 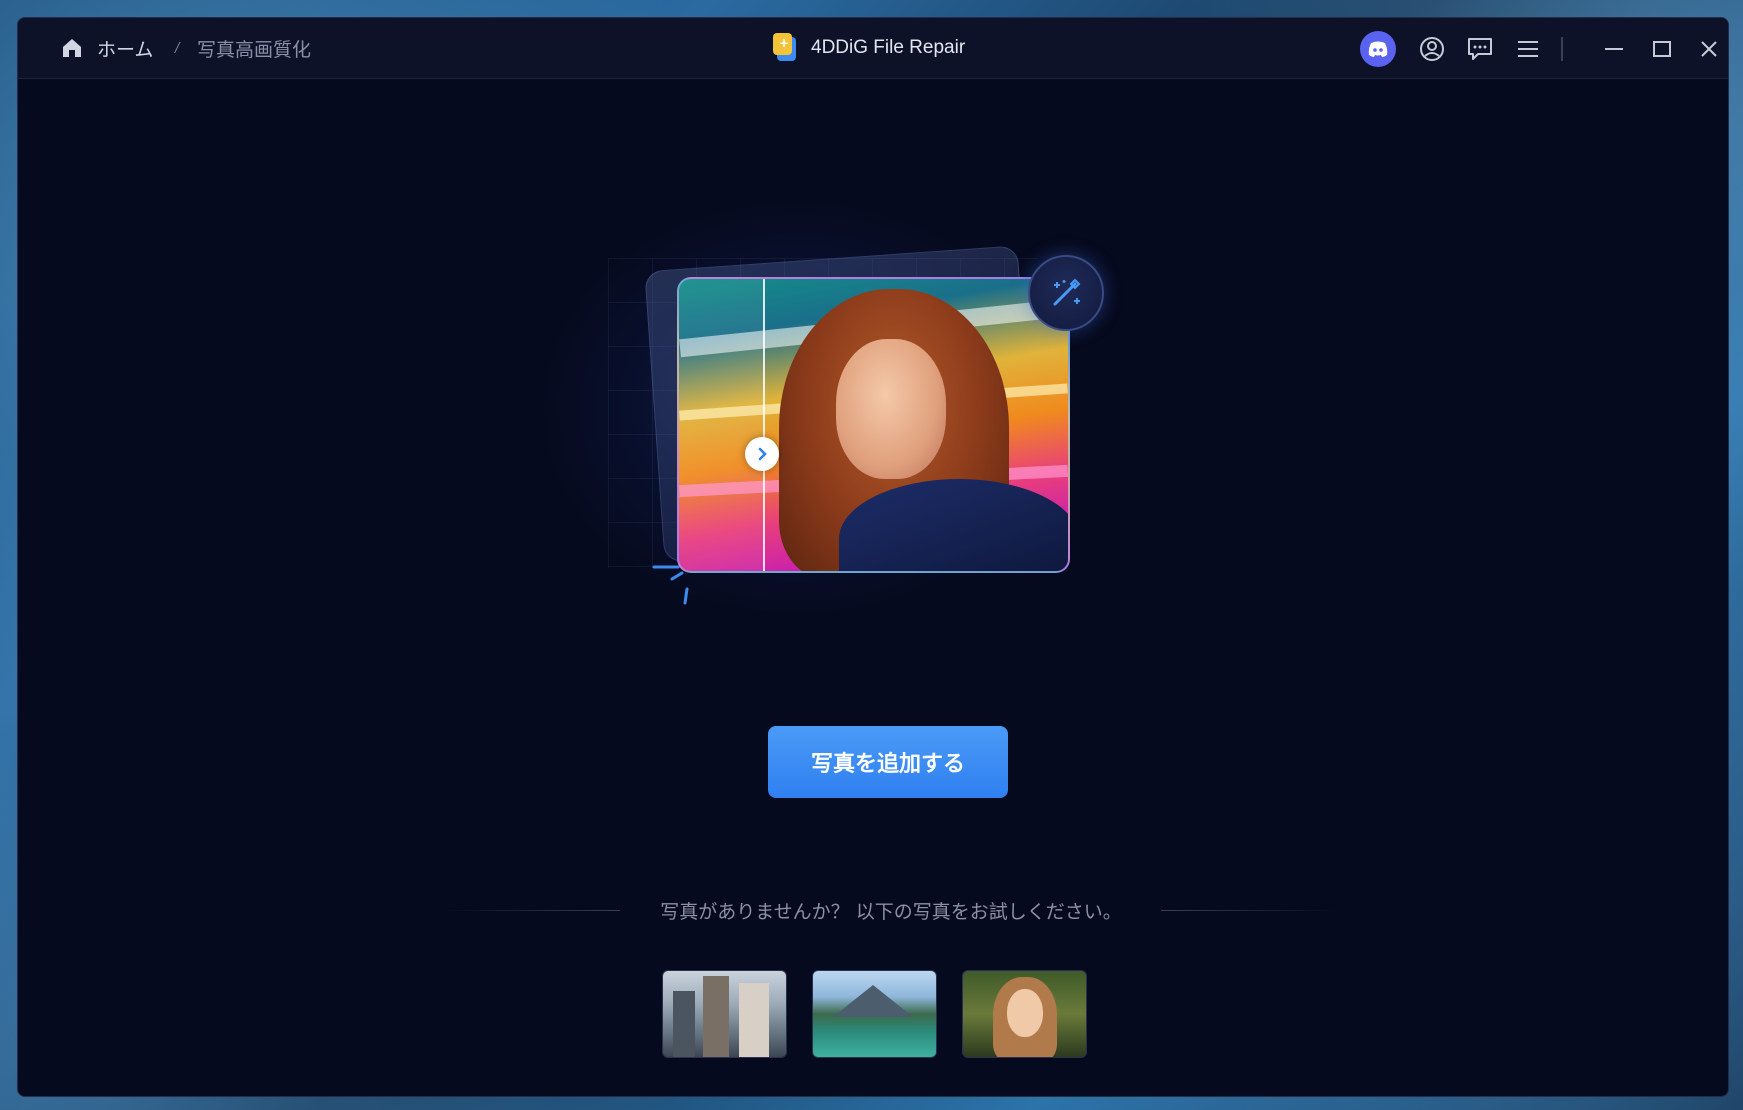 I want to click on title-bar: ホーム / 写真高画質化 + 4DDiG File Repair, so click(x=873, y=48).